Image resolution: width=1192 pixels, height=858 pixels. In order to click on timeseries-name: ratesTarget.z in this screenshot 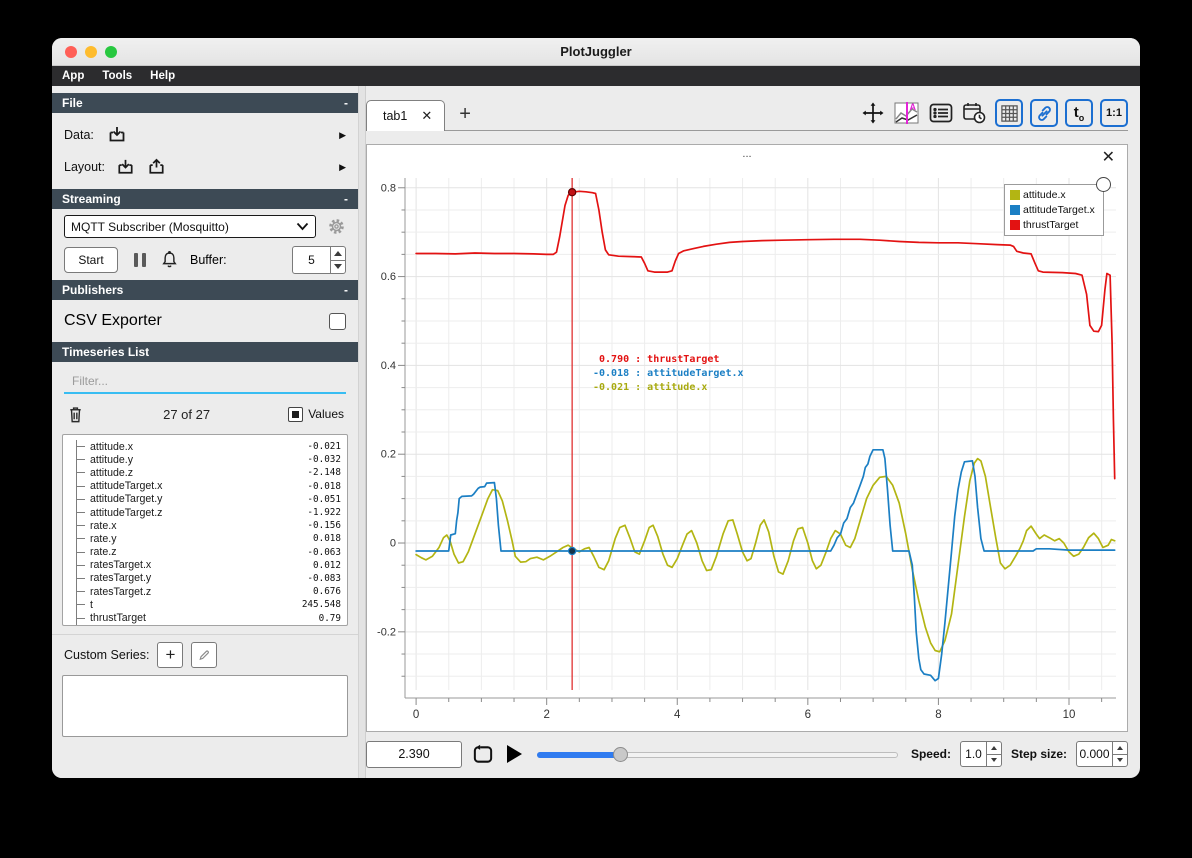, I will do `click(121, 591)`.